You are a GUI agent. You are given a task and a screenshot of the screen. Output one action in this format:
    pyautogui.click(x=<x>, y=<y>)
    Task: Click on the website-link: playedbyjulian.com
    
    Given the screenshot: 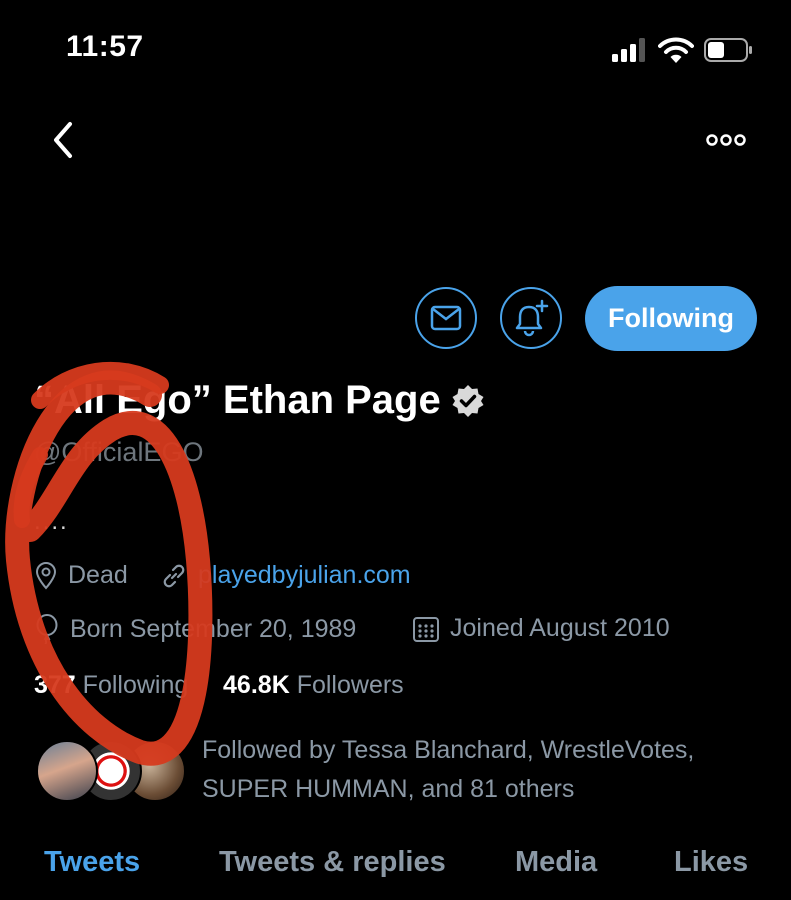 What is the action you would take?
    pyautogui.click(x=304, y=575)
    